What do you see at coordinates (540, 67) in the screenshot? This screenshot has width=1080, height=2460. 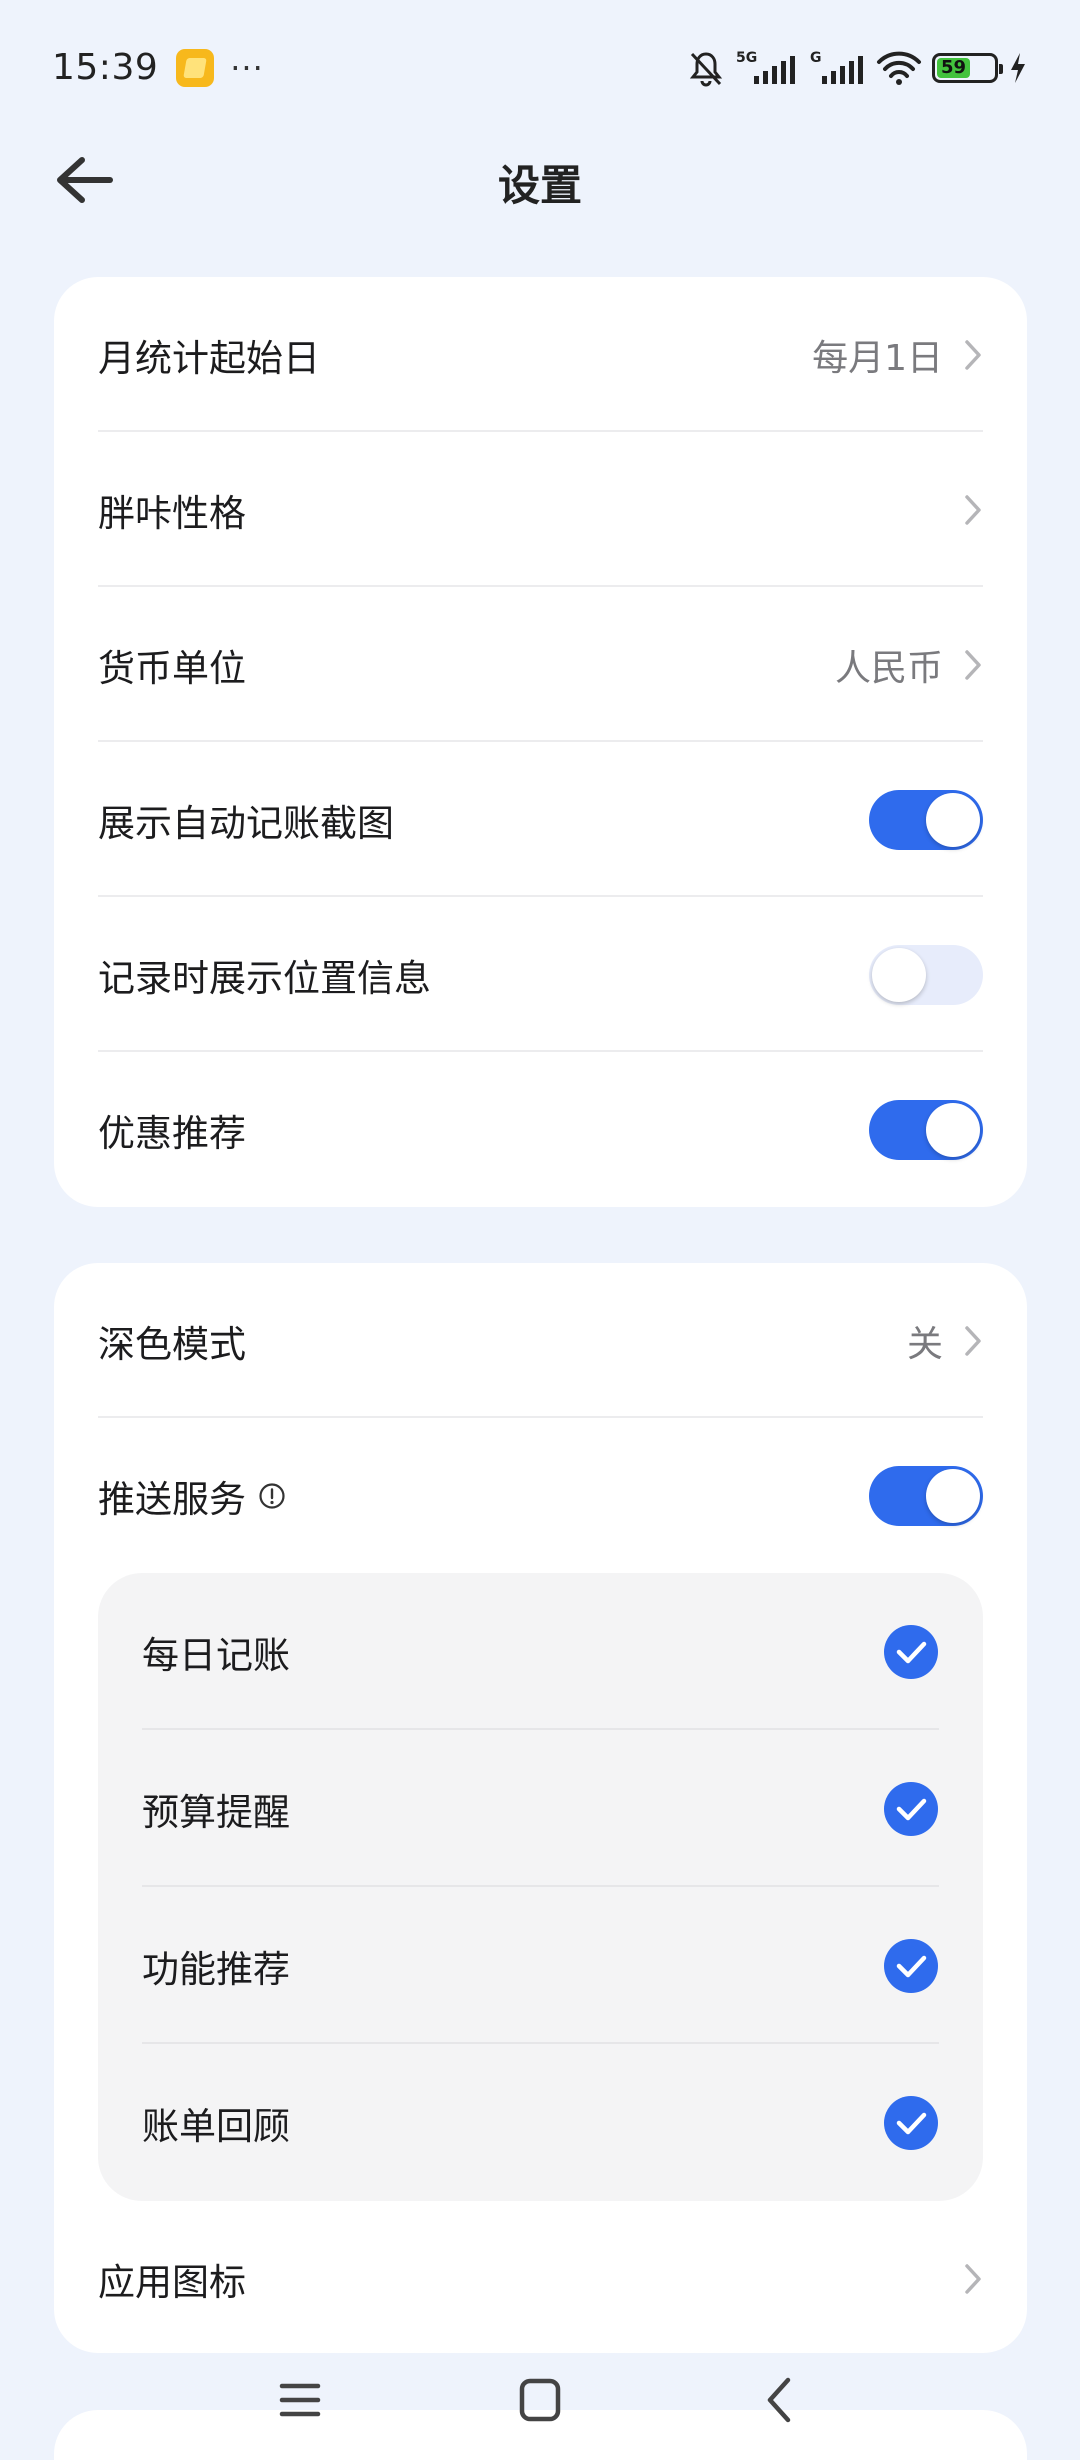 I see `status-bar: 15:39 ··· 5G G 59` at bounding box center [540, 67].